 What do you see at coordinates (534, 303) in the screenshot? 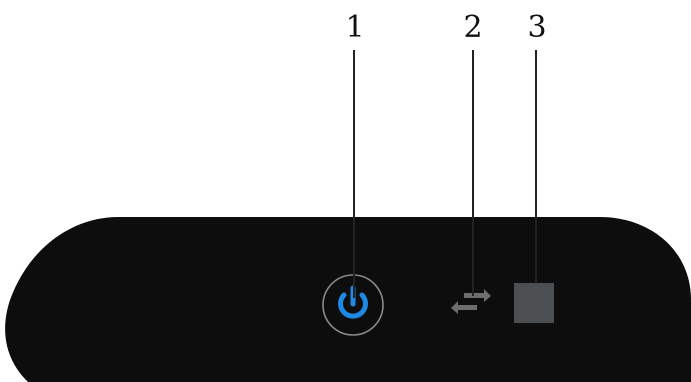
I see `square-indicator` at bounding box center [534, 303].